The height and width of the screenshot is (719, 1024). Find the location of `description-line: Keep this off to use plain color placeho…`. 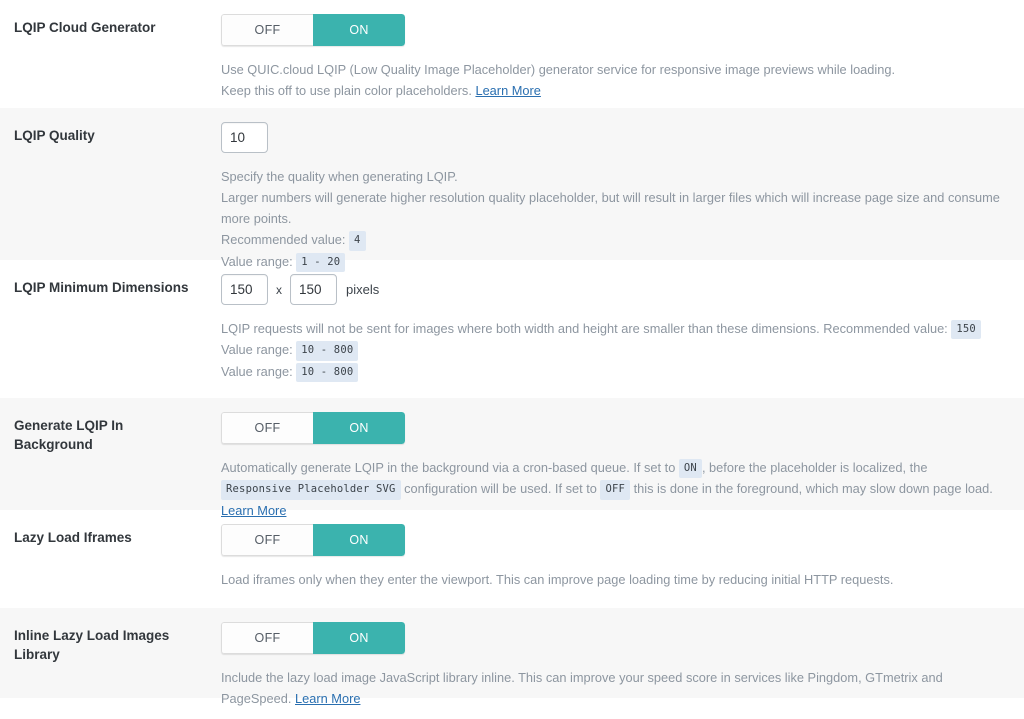

description-line: Keep this off to use plain color placeho… is located at coordinates (616, 90).